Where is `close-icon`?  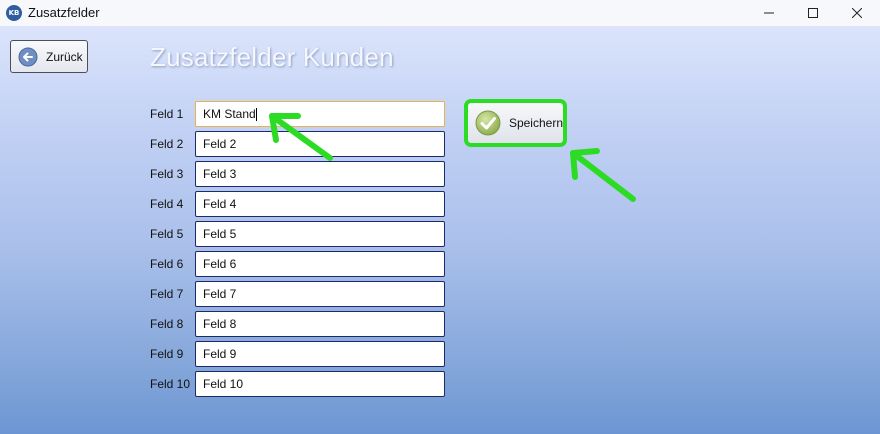 close-icon is located at coordinates (857, 13).